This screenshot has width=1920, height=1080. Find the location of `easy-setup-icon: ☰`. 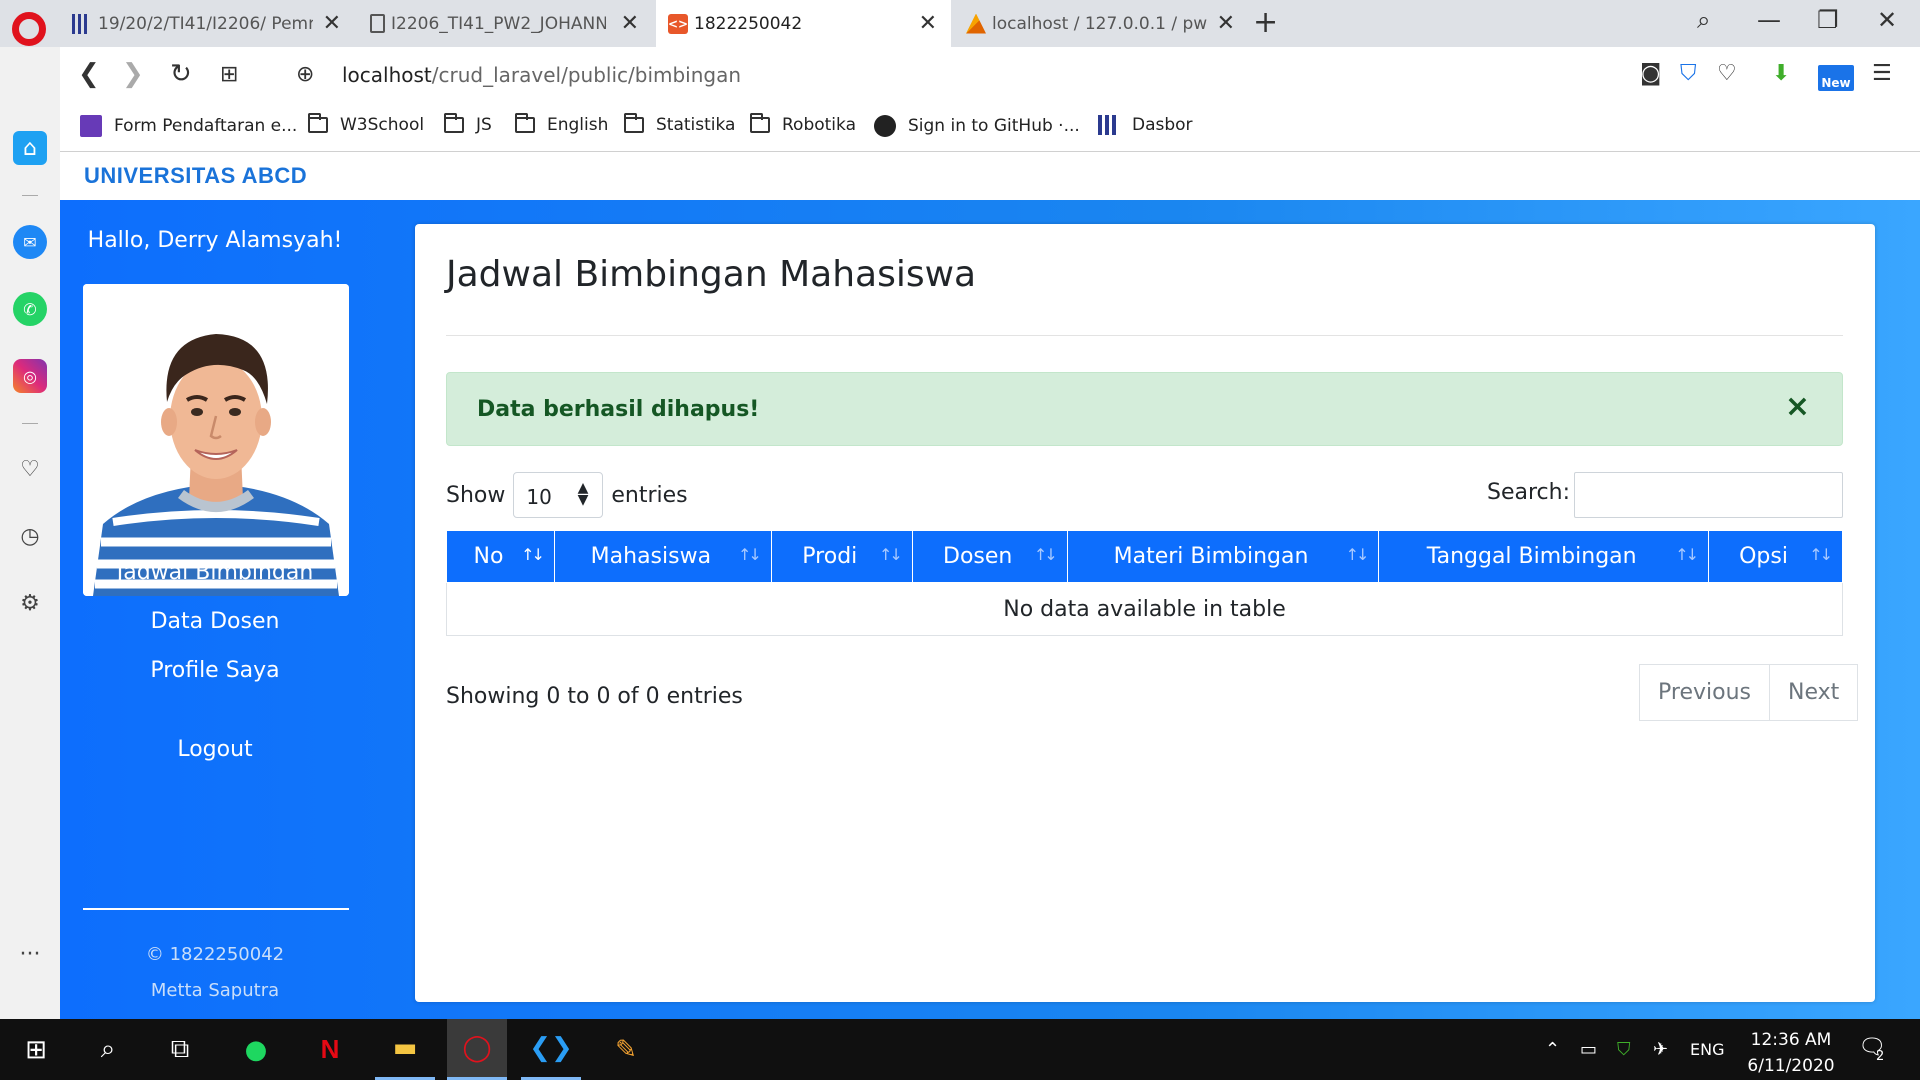

easy-setup-icon: ☰ is located at coordinates (1882, 73).